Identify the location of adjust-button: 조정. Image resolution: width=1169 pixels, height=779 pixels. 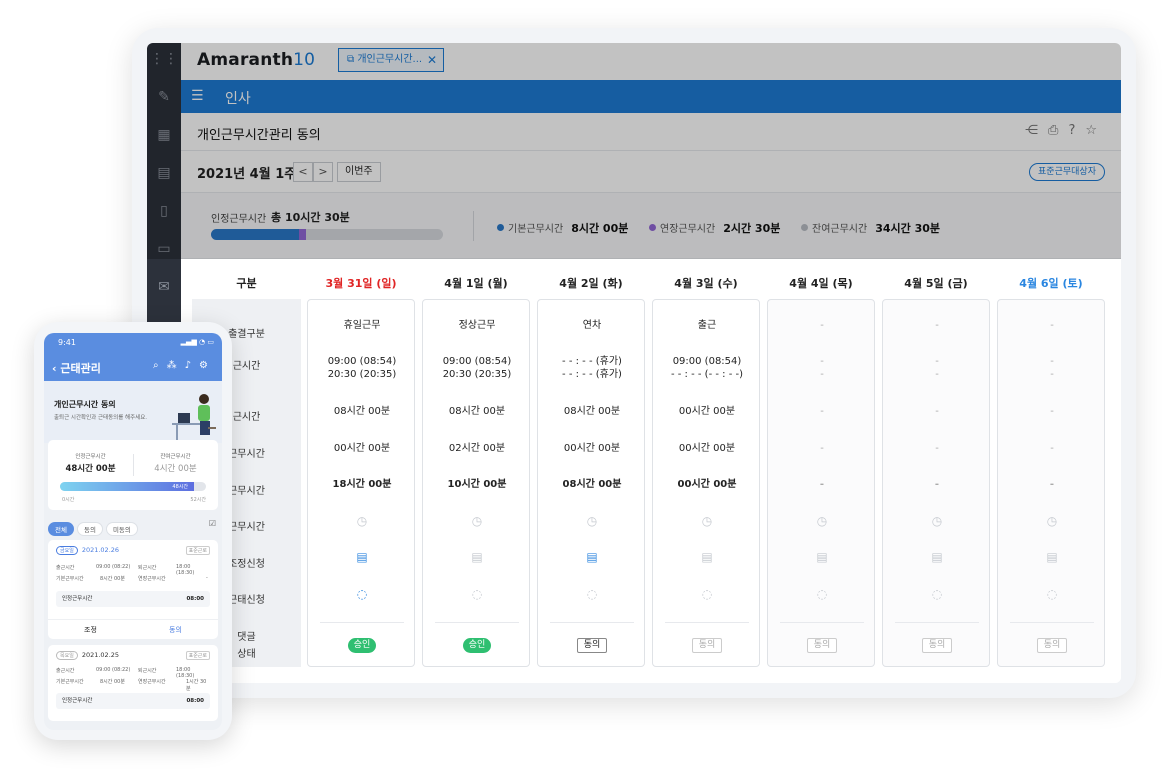
(90, 630).